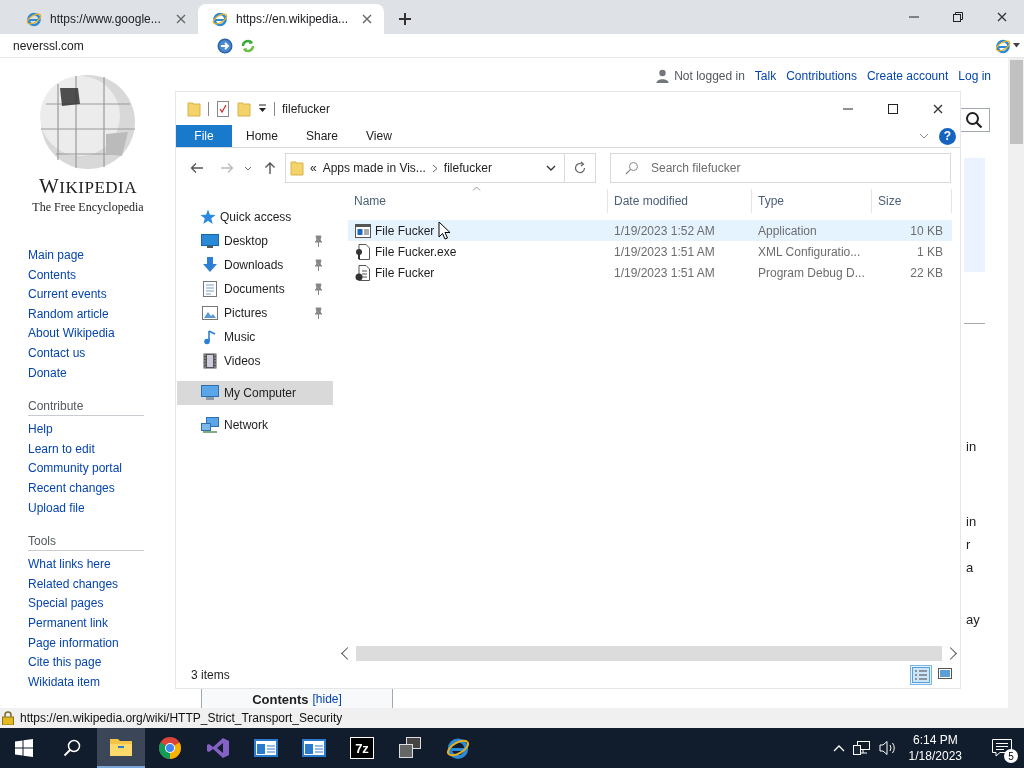  Describe the element at coordinates (765, 76) in the screenshot. I see `user-link: Talk` at that location.